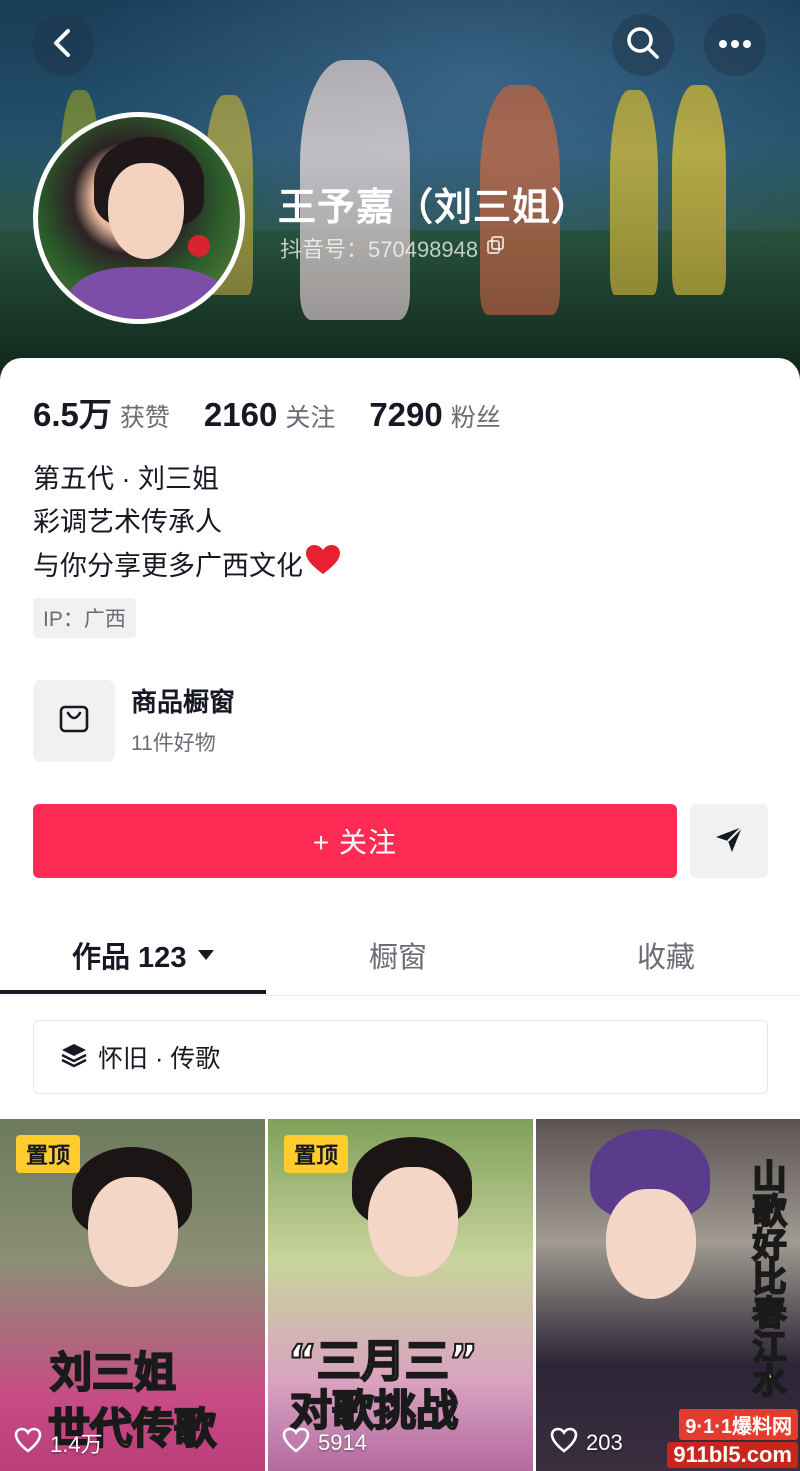  What do you see at coordinates (173, 743) in the screenshot?
I see `shop-subtitle: 11件好物` at bounding box center [173, 743].